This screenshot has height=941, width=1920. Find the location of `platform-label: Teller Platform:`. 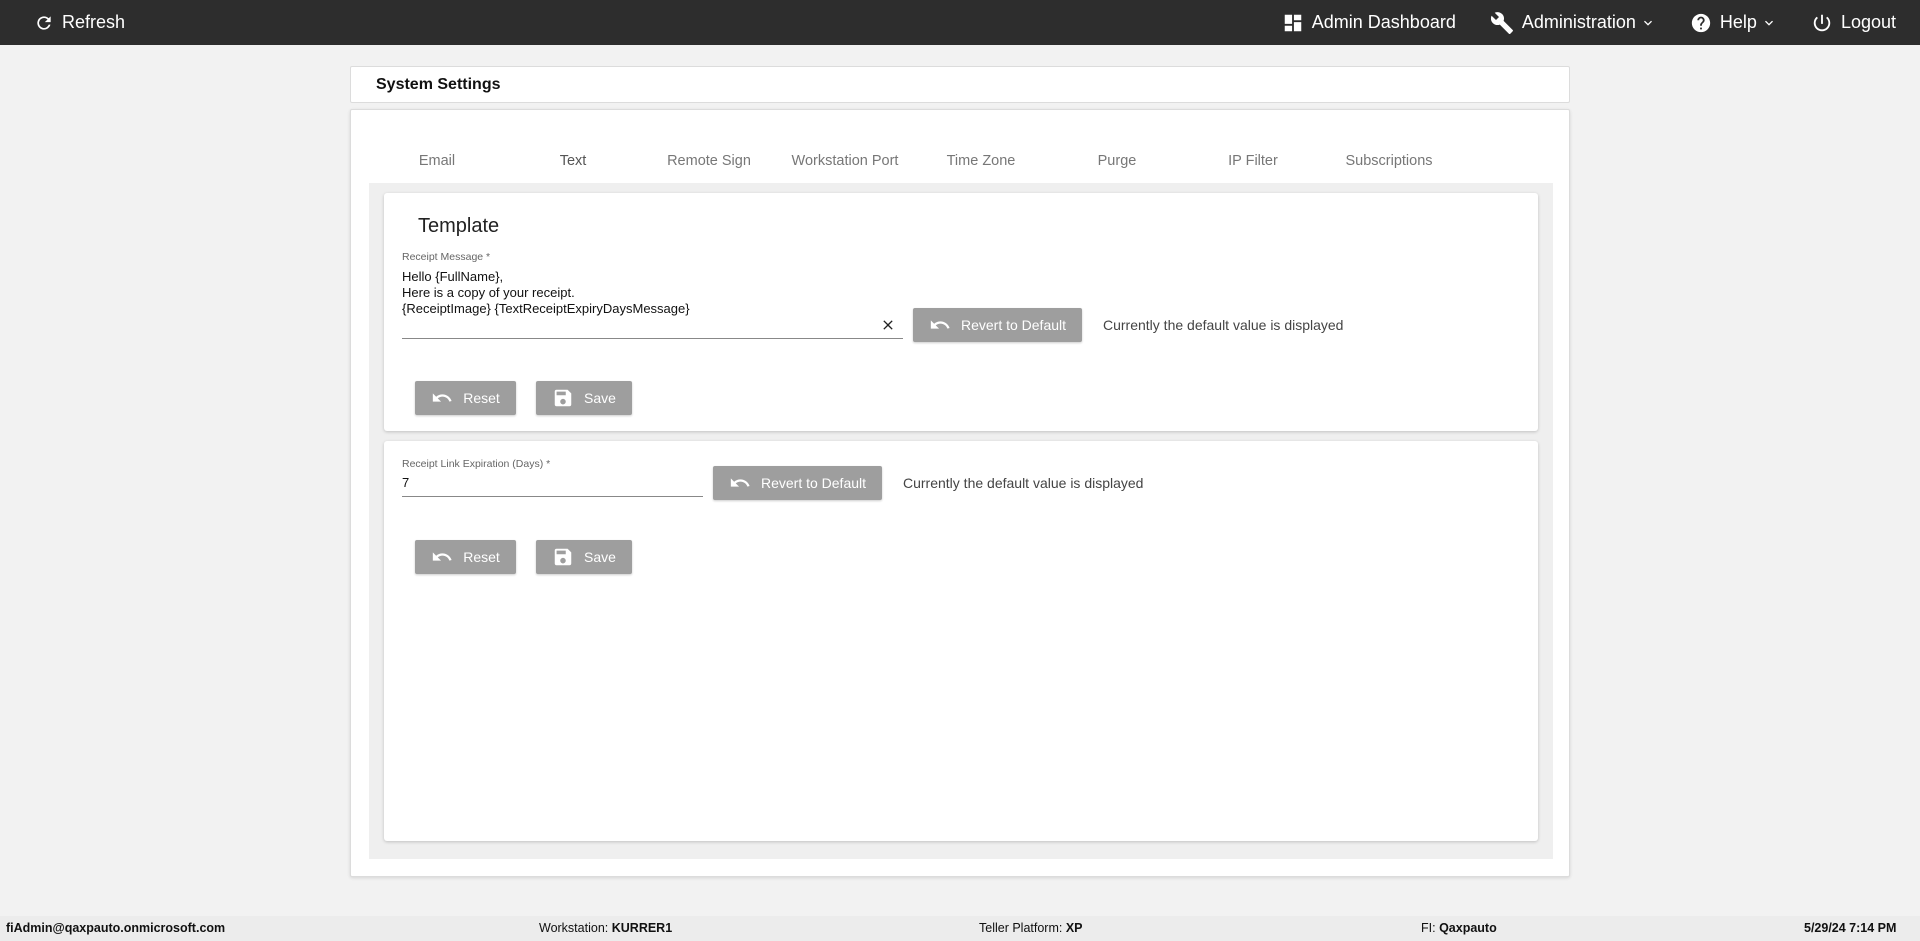

platform-label: Teller Platform: is located at coordinates (1021, 928).